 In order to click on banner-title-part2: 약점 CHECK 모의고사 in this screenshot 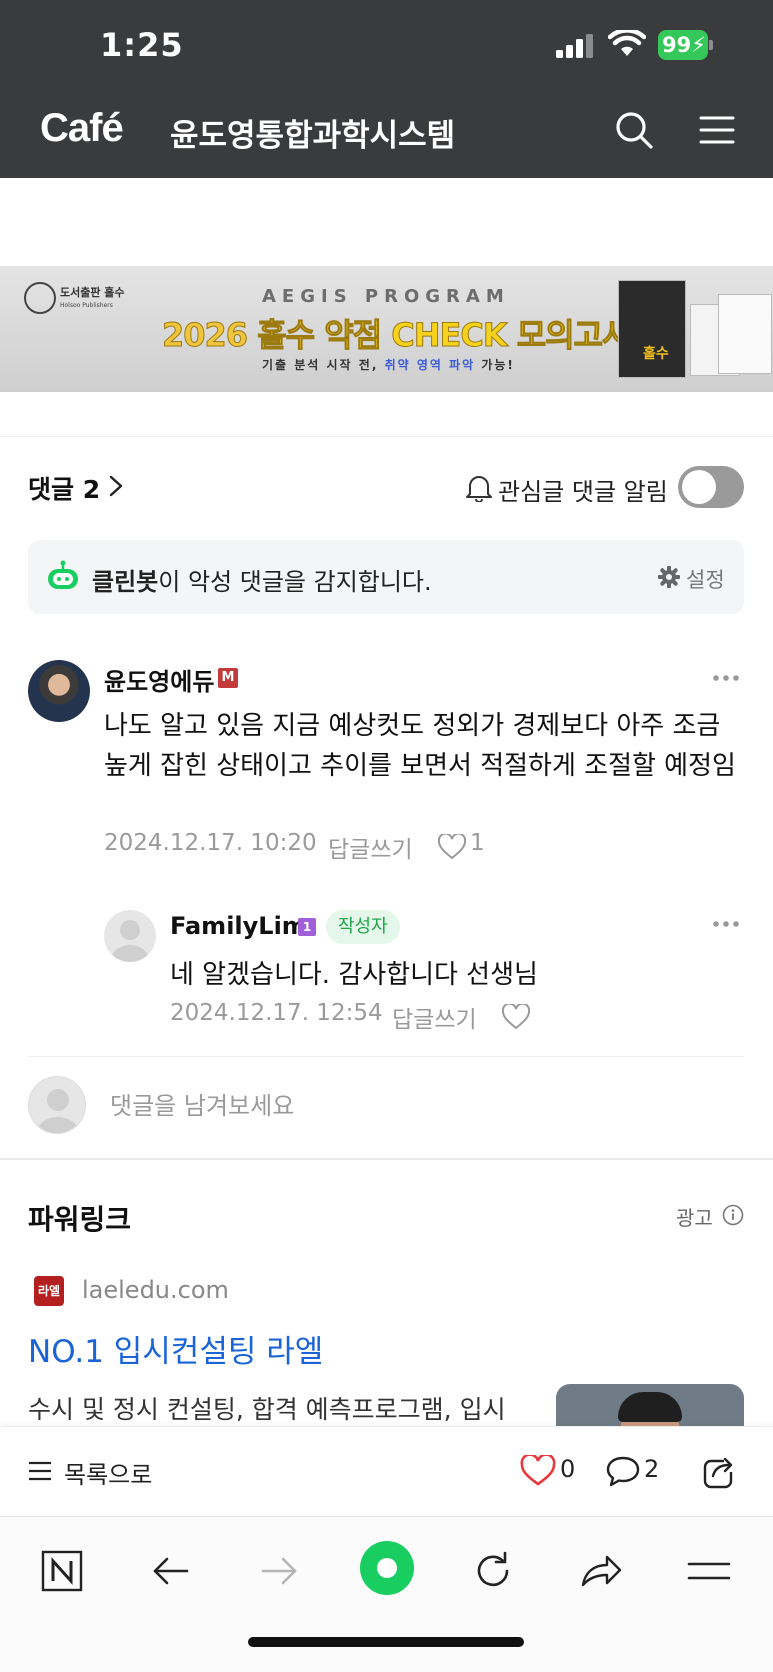, I will do `click(478, 335)`.